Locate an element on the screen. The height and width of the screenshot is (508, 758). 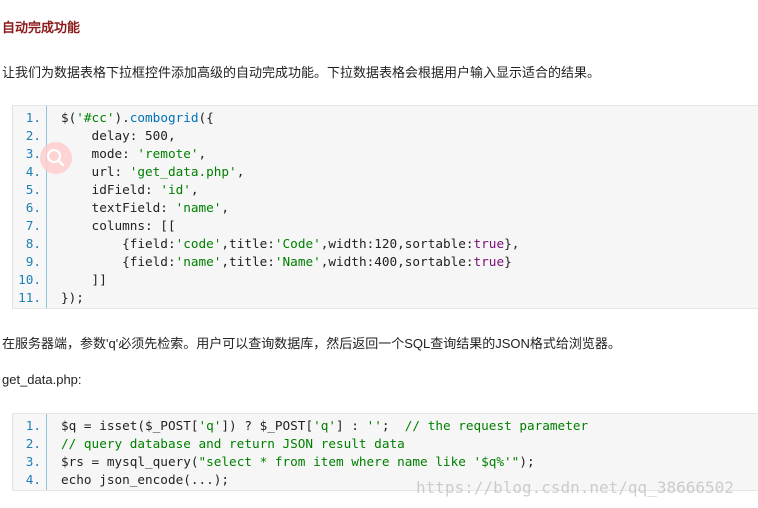
code-text: echo json_encode(...); is located at coordinates (145, 480).